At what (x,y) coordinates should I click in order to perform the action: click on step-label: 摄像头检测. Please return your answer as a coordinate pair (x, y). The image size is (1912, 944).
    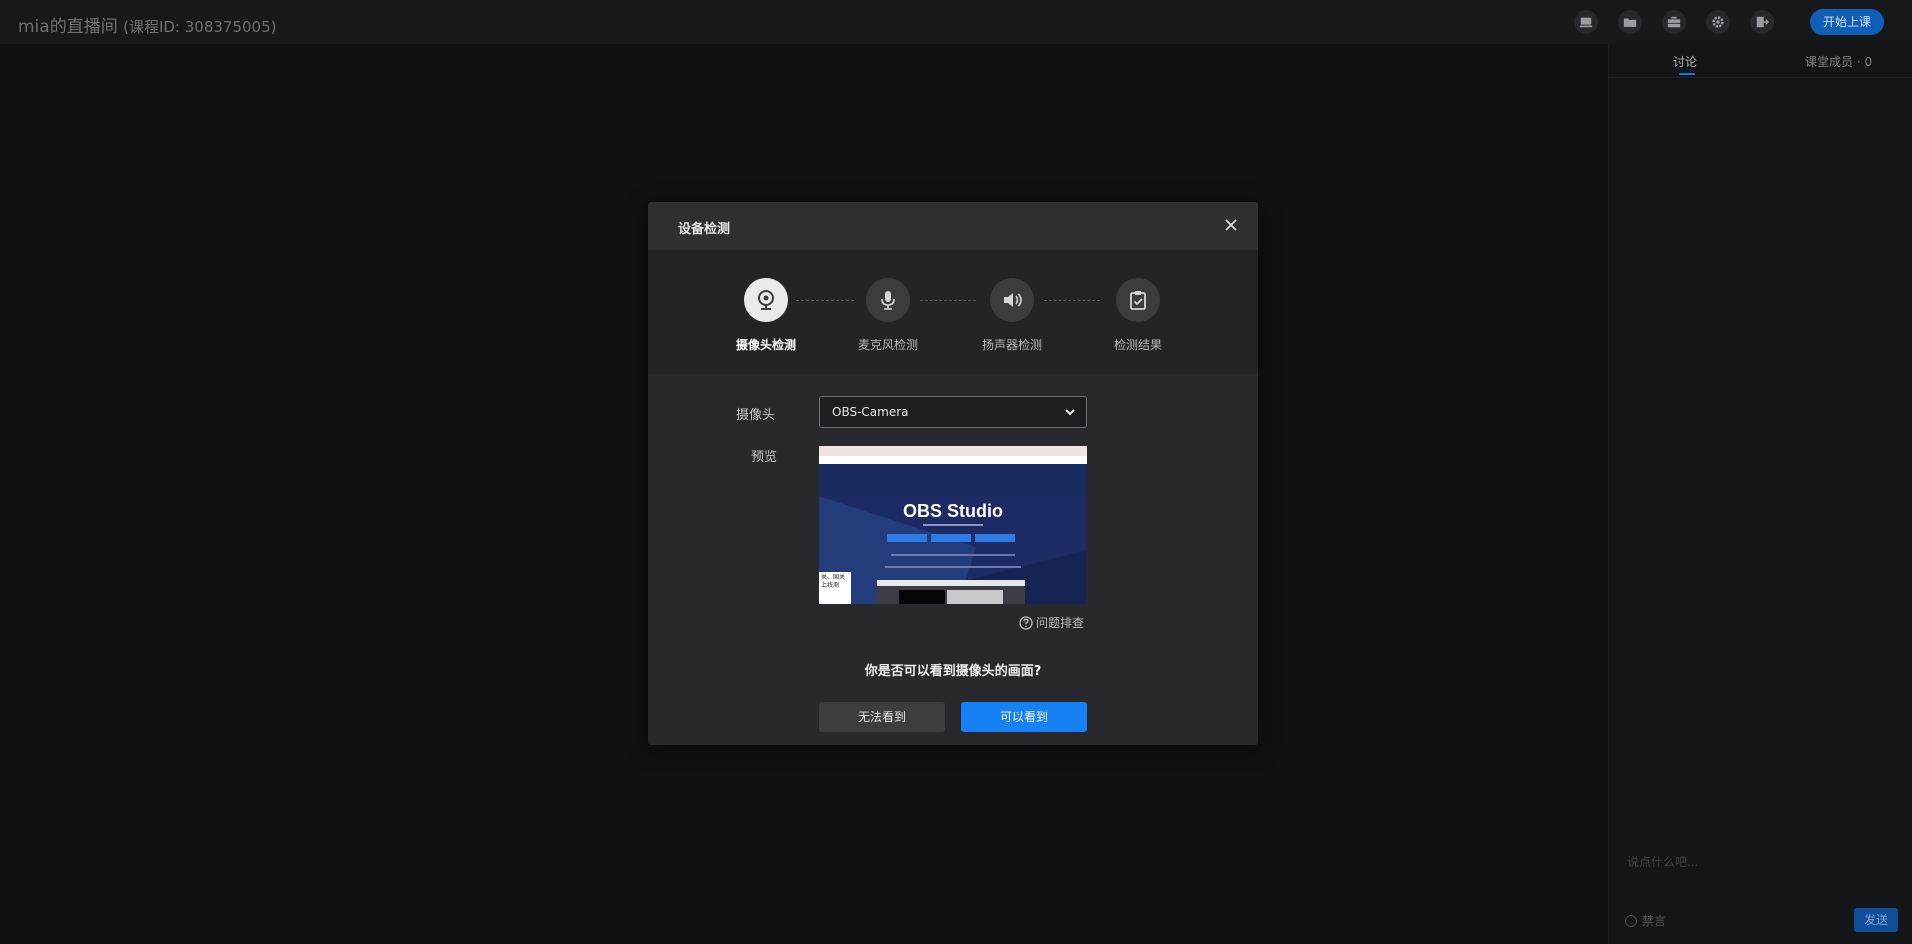
    Looking at the image, I should click on (765, 345).